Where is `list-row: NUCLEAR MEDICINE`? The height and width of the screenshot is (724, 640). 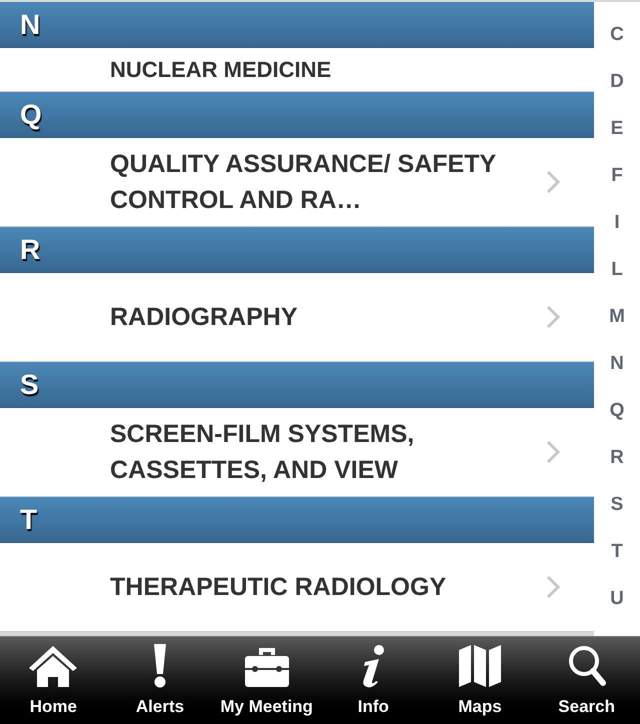
list-row: NUCLEAR MEDICINE is located at coordinates (297, 70).